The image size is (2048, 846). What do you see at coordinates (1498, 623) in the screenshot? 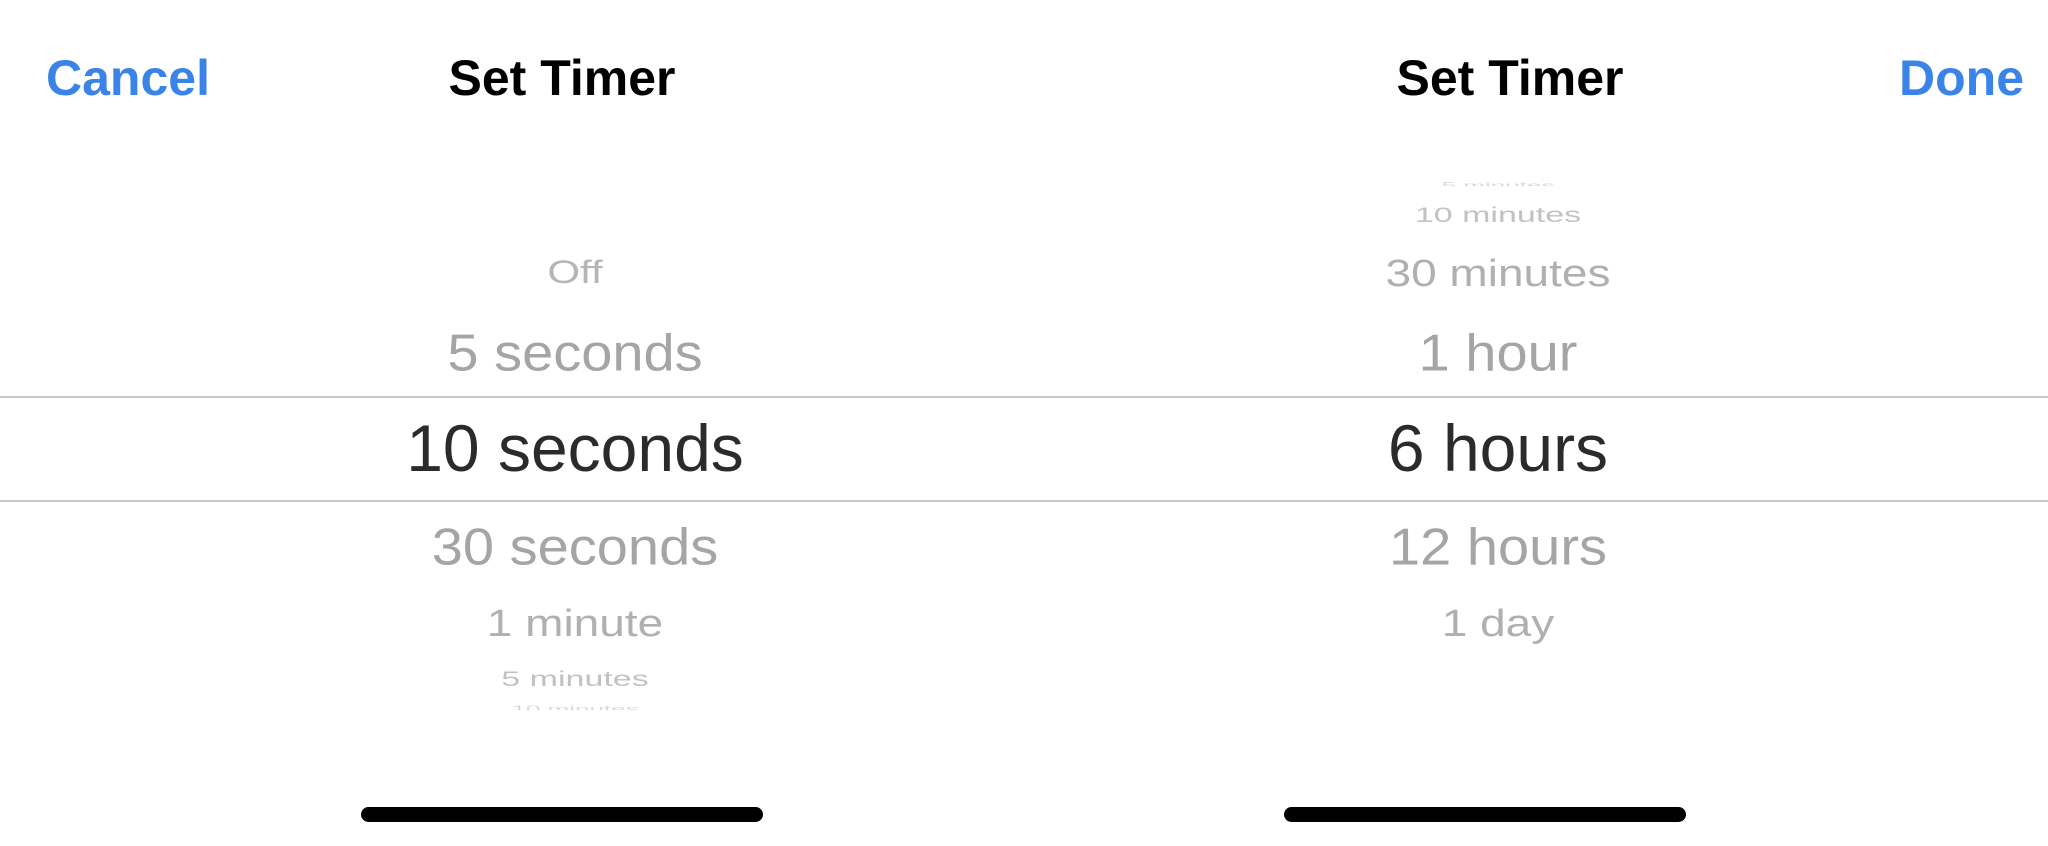
I see `picker-option-1-day: 1 day` at bounding box center [1498, 623].